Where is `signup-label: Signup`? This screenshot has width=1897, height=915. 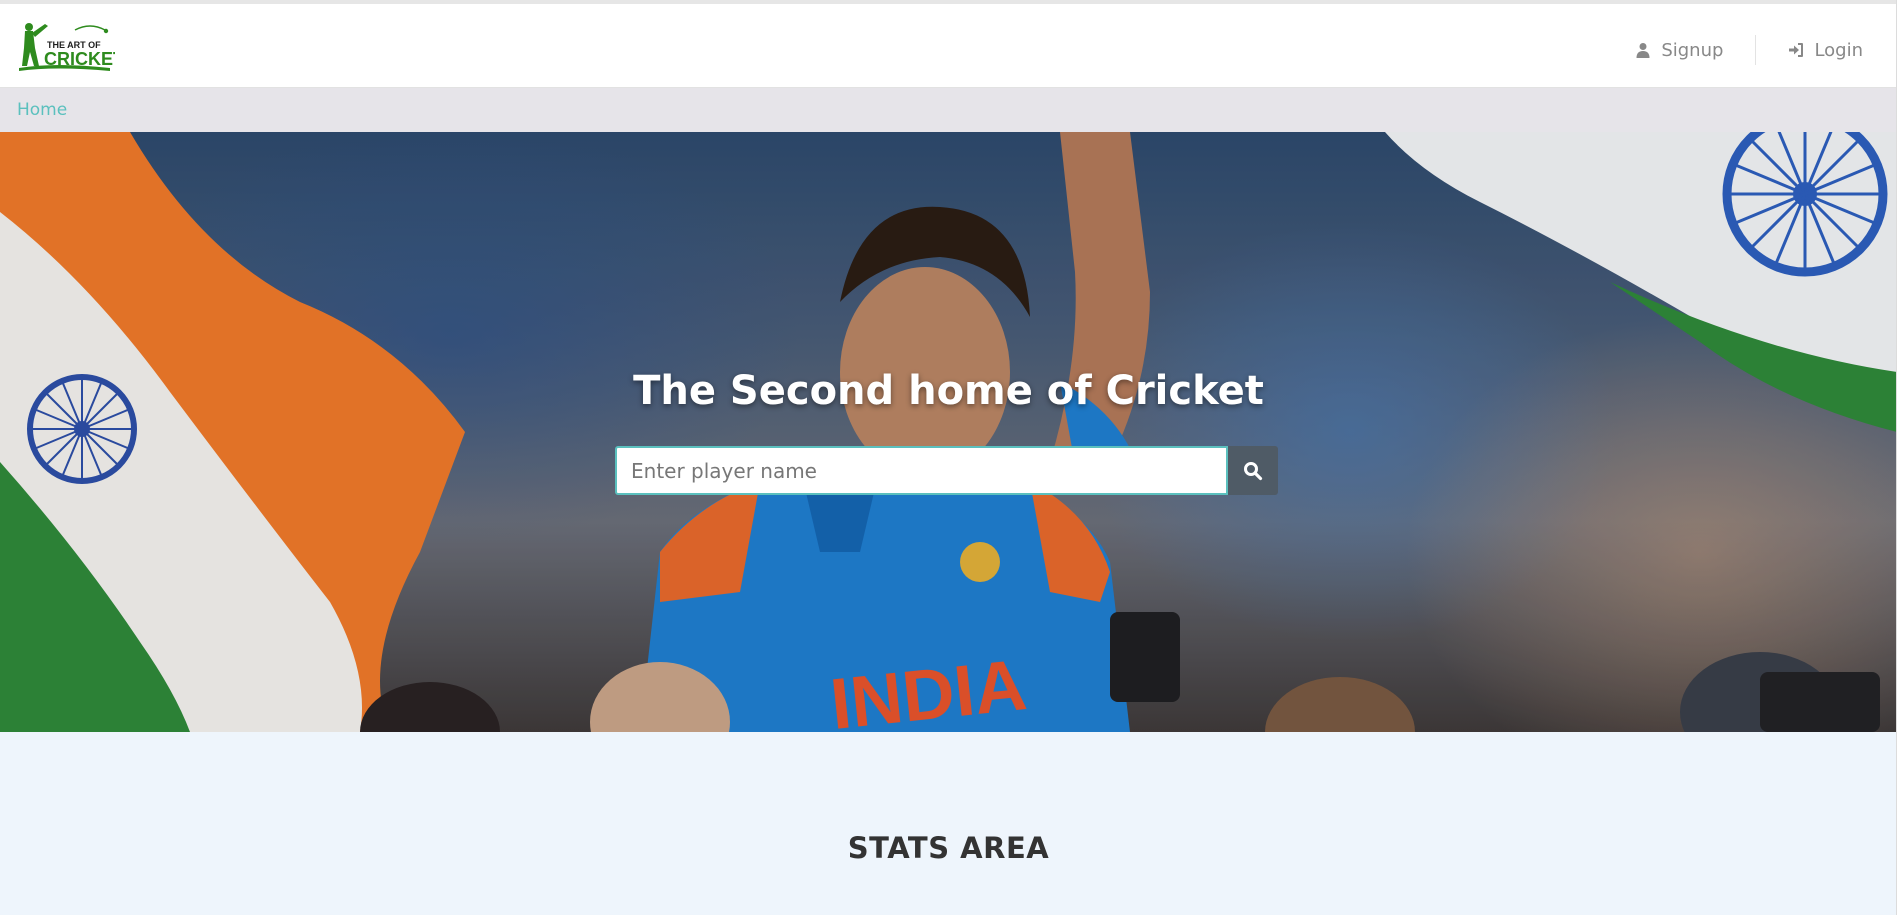 signup-label: Signup is located at coordinates (1692, 50).